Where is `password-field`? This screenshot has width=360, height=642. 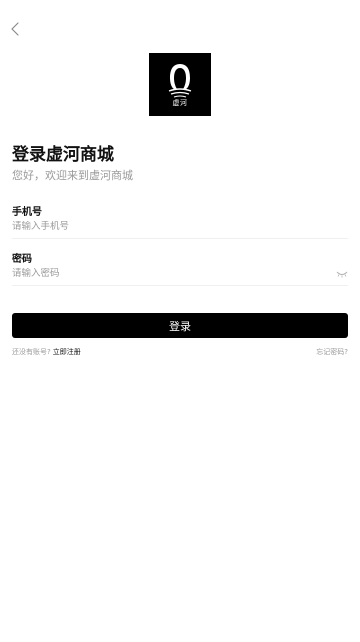
password-field is located at coordinates (180, 274).